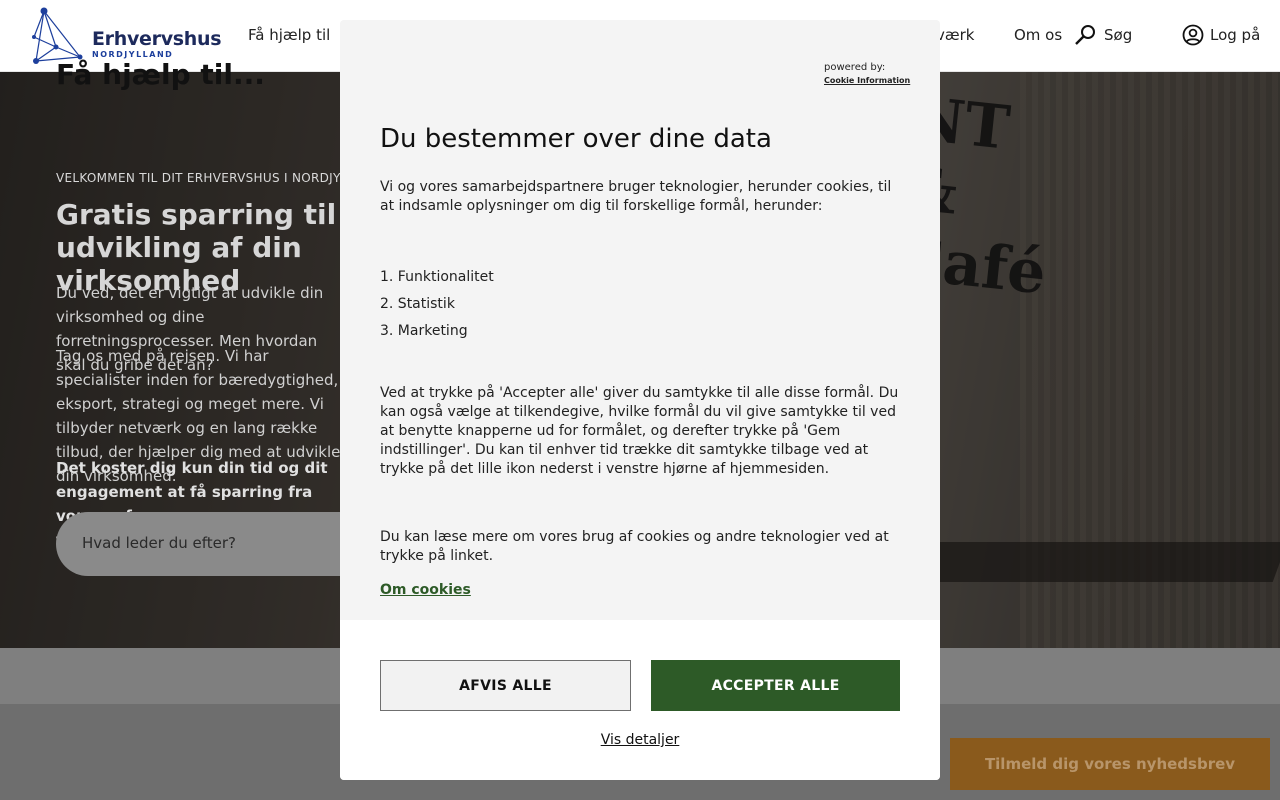 This screenshot has height=800, width=1280. Describe the element at coordinates (1235, 35) in the screenshot. I see `nav-login-label: Log på` at that location.